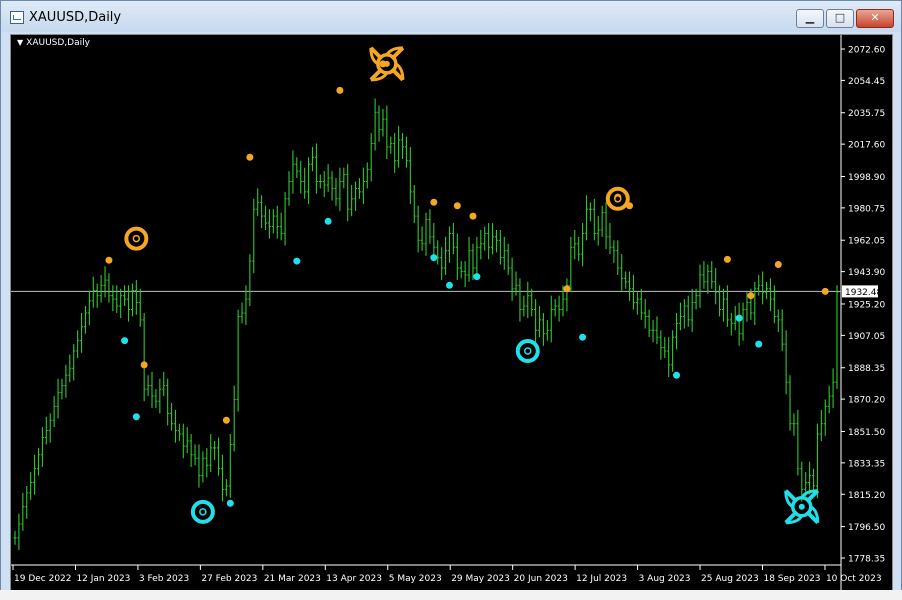 This screenshot has width=902, height=600. What do you see at coordinates (875, 18) in the screenshot?
I see `close-button: ✕` at bounding box center [875, 18].